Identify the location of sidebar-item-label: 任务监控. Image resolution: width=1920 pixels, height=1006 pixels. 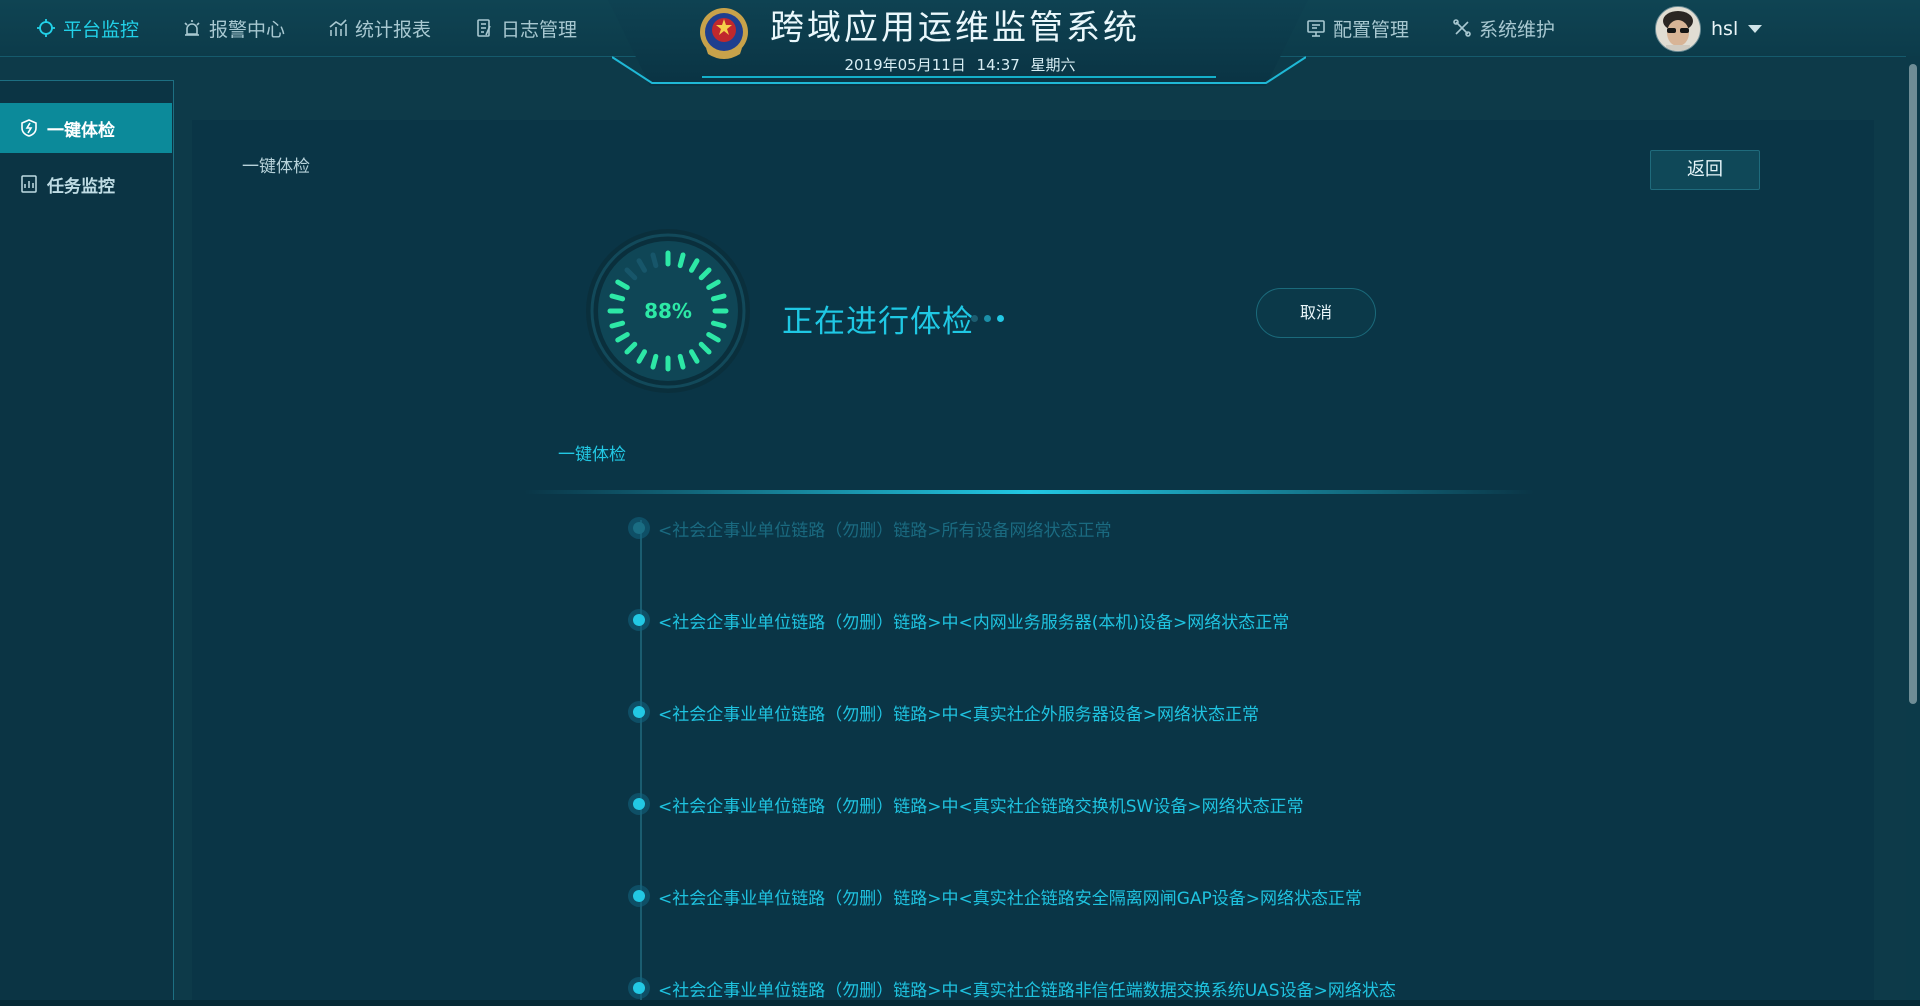
(81, 186).